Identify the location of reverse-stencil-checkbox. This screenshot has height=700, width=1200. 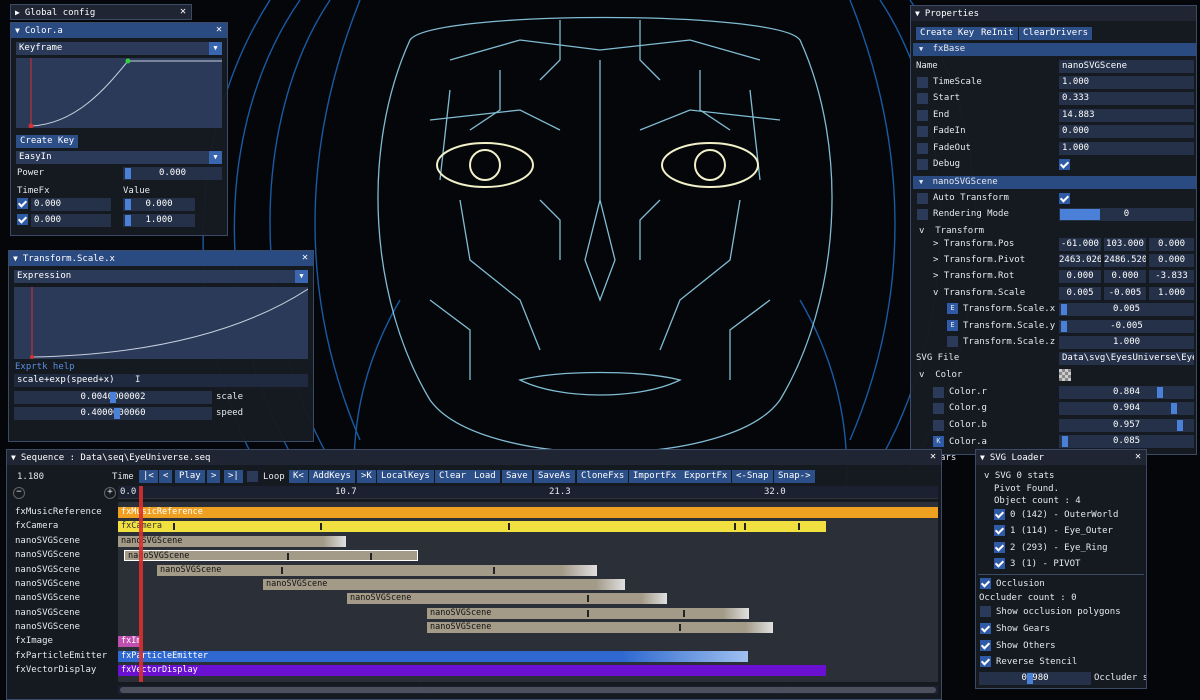
(985, 661).